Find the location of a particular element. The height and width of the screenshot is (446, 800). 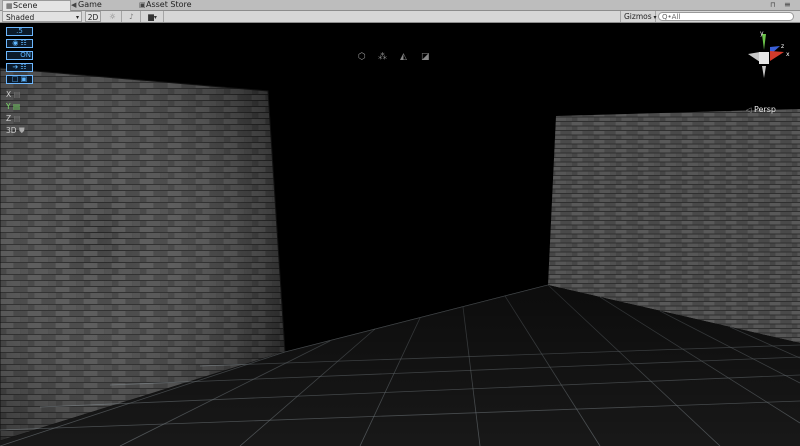

audio-toggle-button: ♪ is located at coordinates (132, 16).